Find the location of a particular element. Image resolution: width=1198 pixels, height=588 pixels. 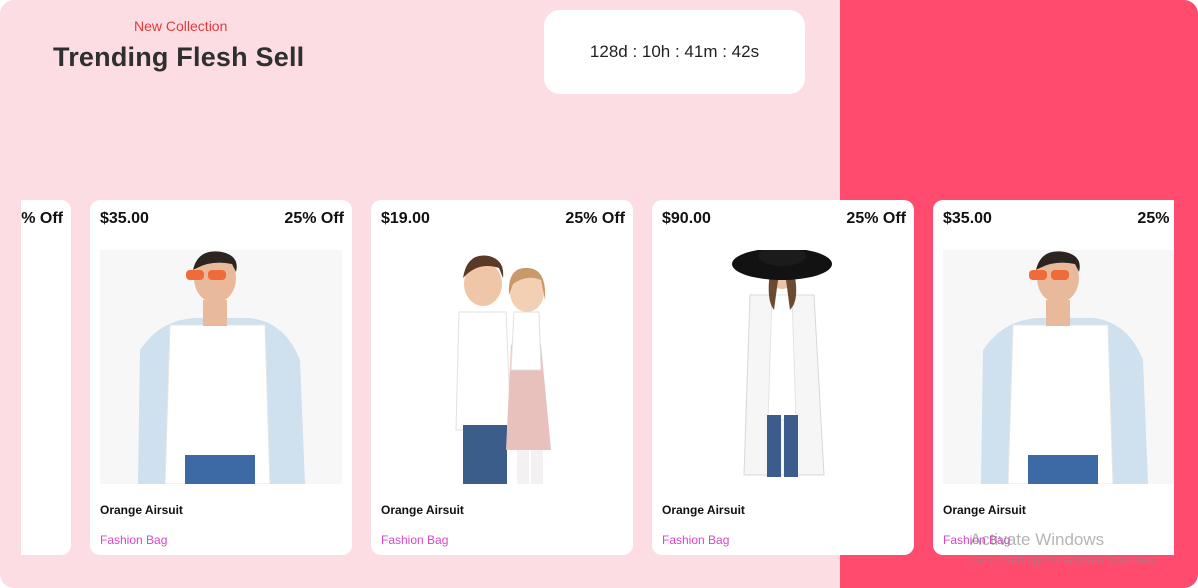

product-price: $19.00 is located at coordinates (405, 218).